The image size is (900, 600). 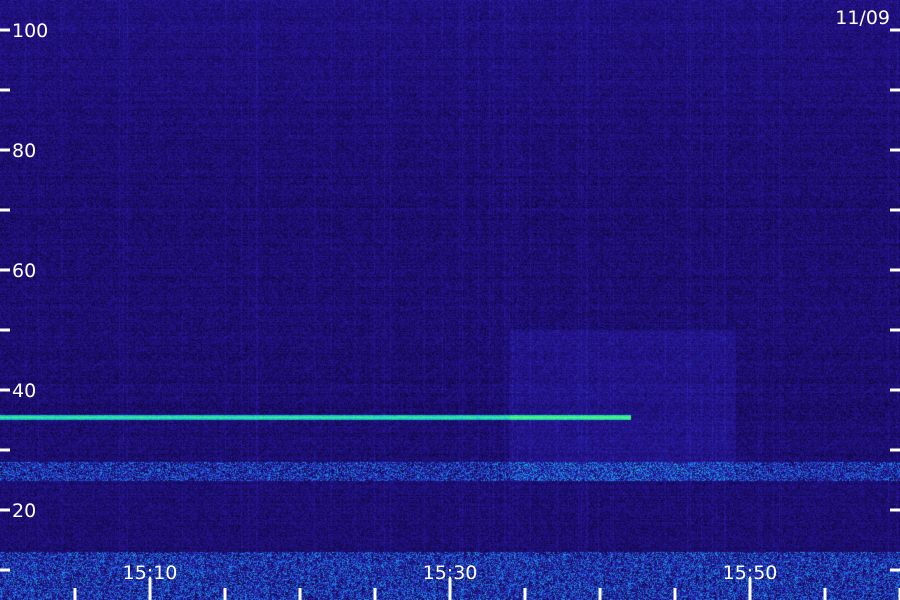 I want to click on y-tick-label: 80, so click(x=24, y=151).